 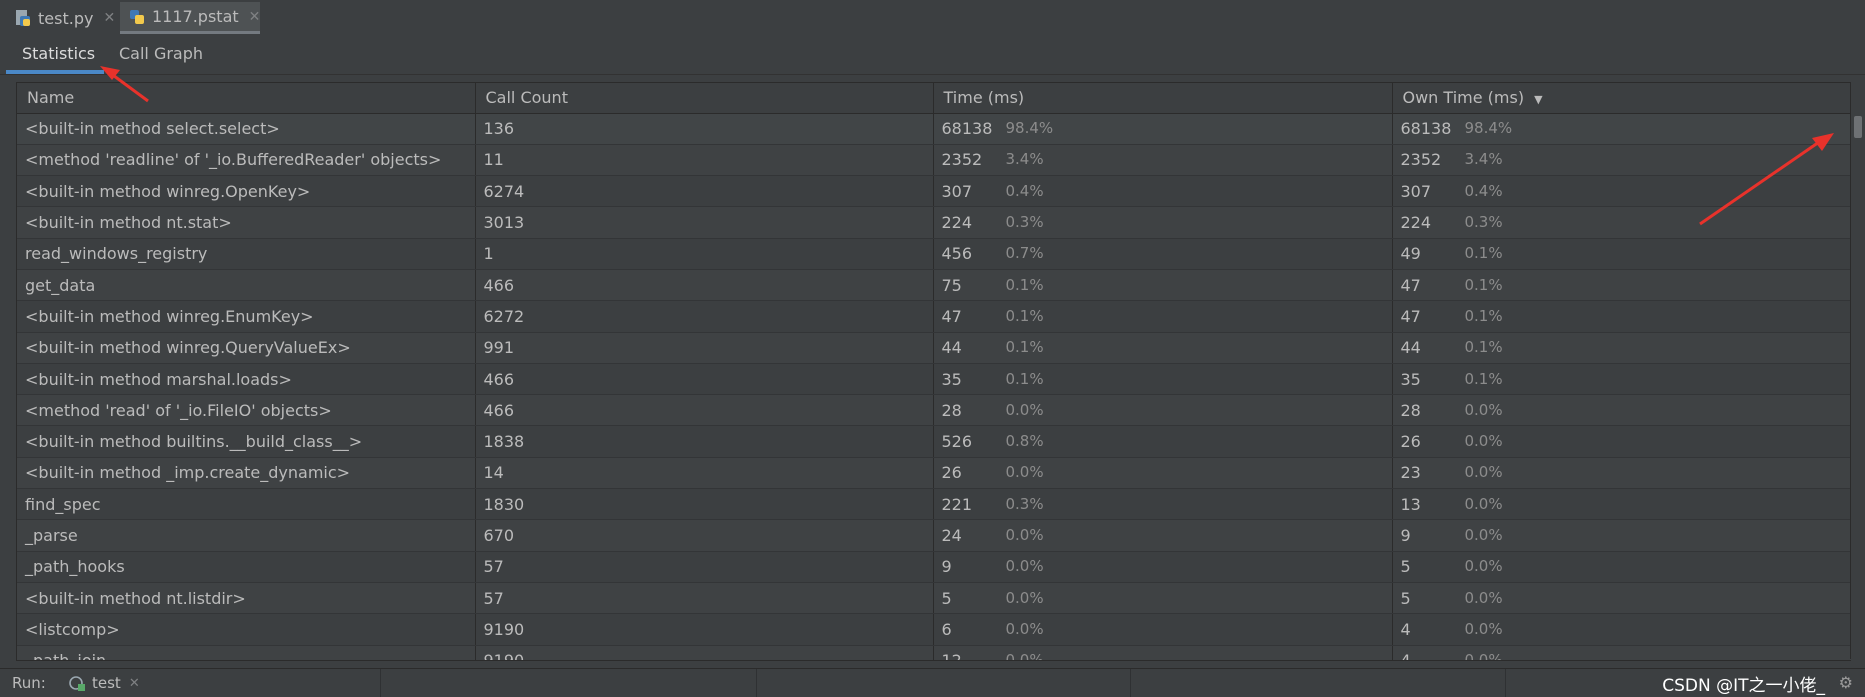 I want to click on cell-call-count-content: 9190, so click(x=708, y=629).